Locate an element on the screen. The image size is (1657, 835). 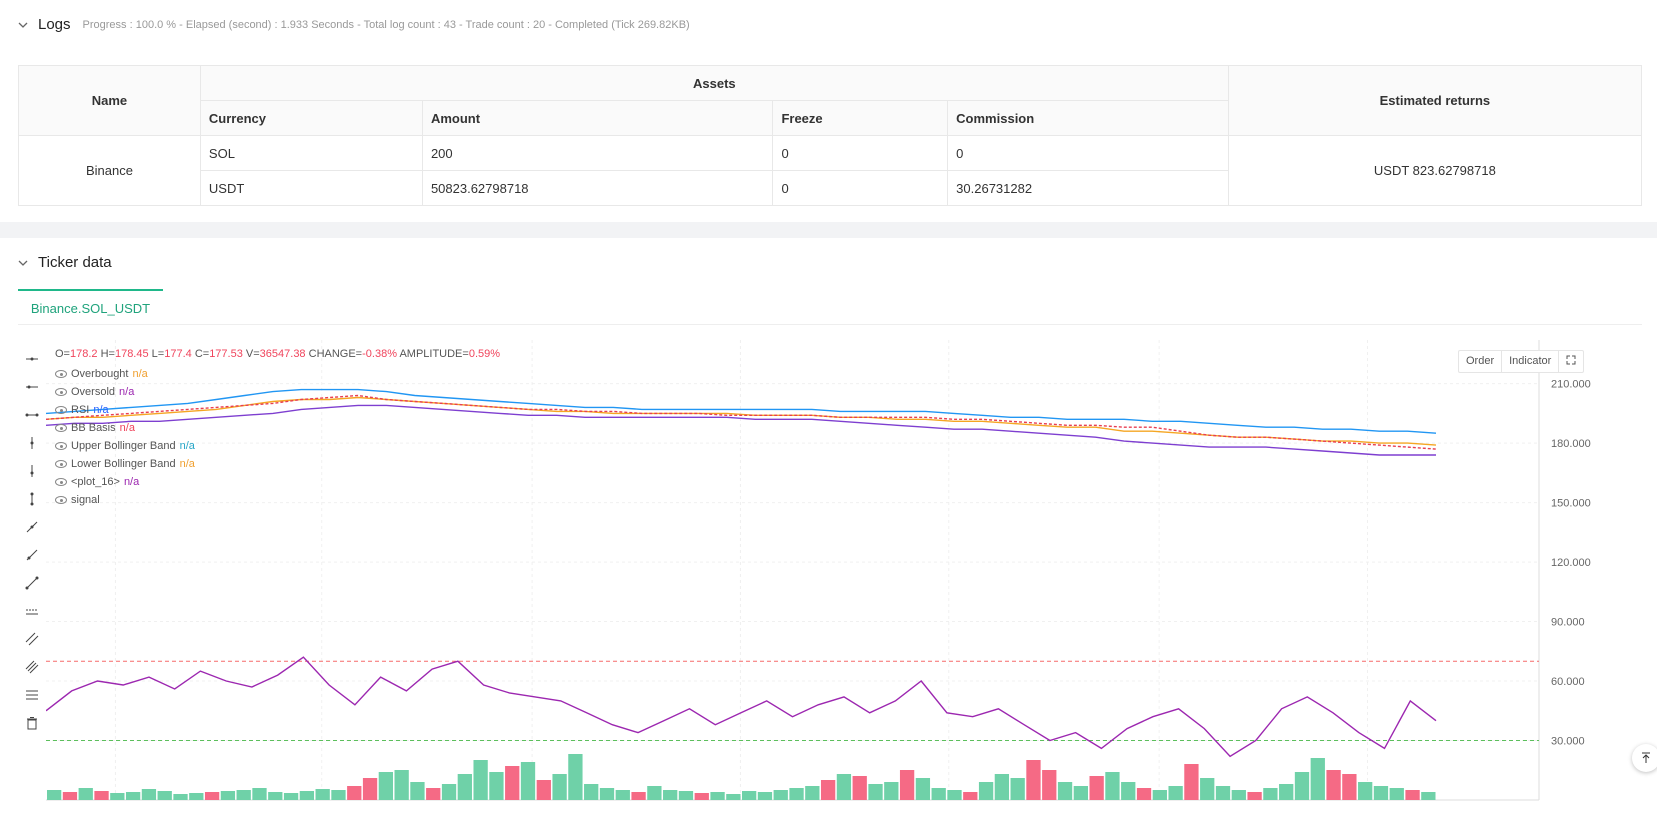
y-tick-label: 60.000 is located at coordinates (1568, 682).